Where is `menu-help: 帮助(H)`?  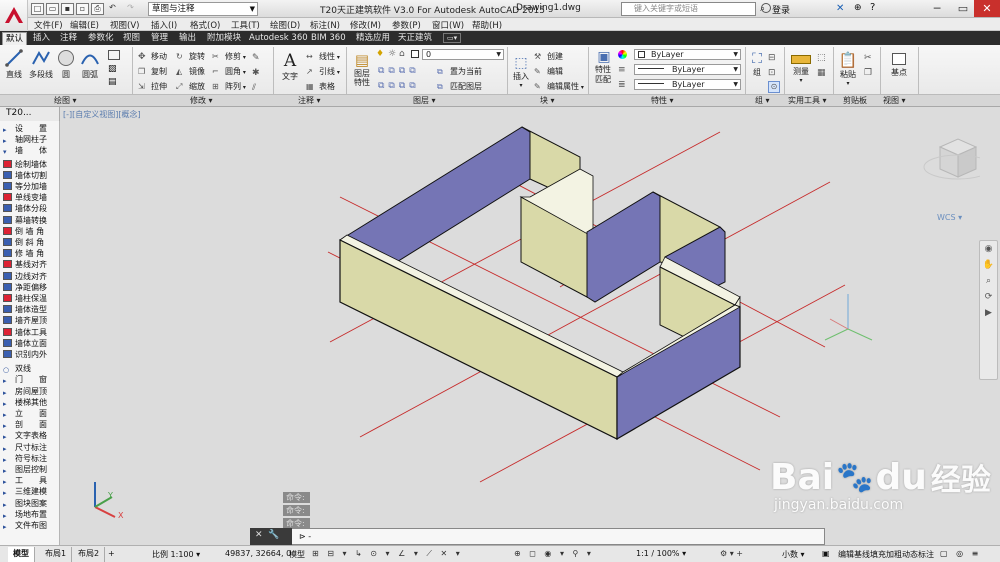
menu-help: 帮助(H) is located at coordinates (487, 25).